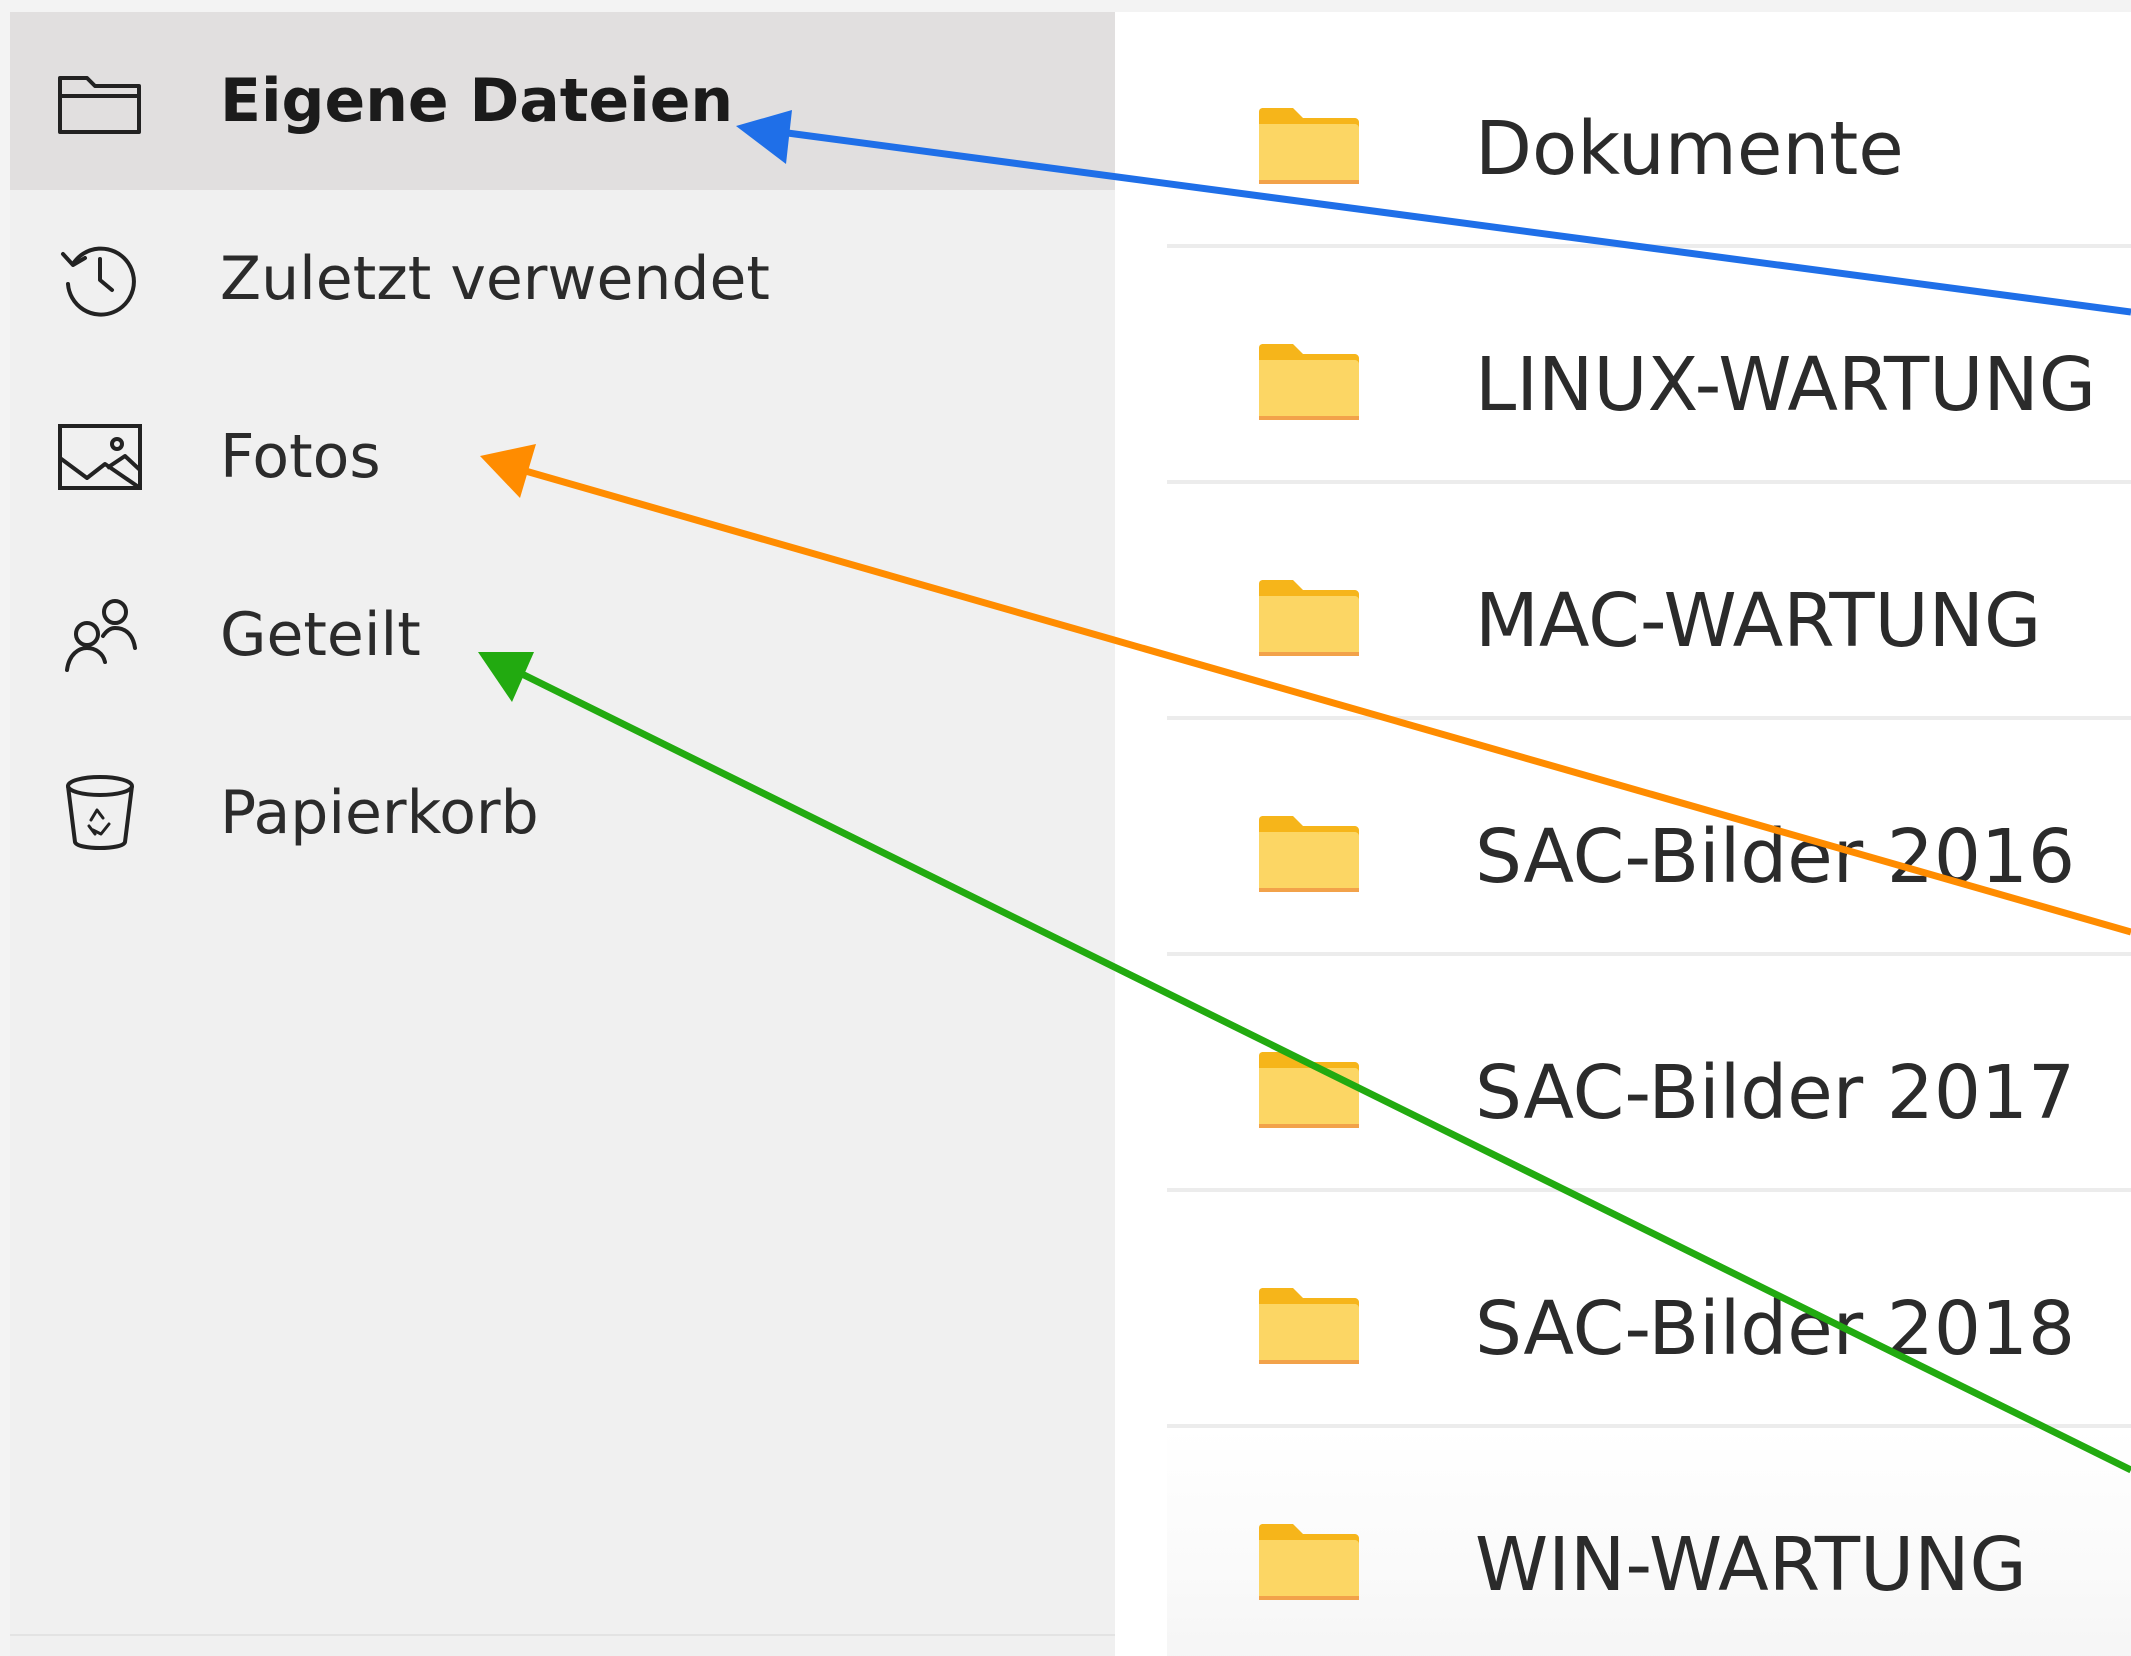 This screenshot has height=1656, width=2131. I want to click on file-row-win-wartung: WIN-WARTUNG, so click(1649, 1542).